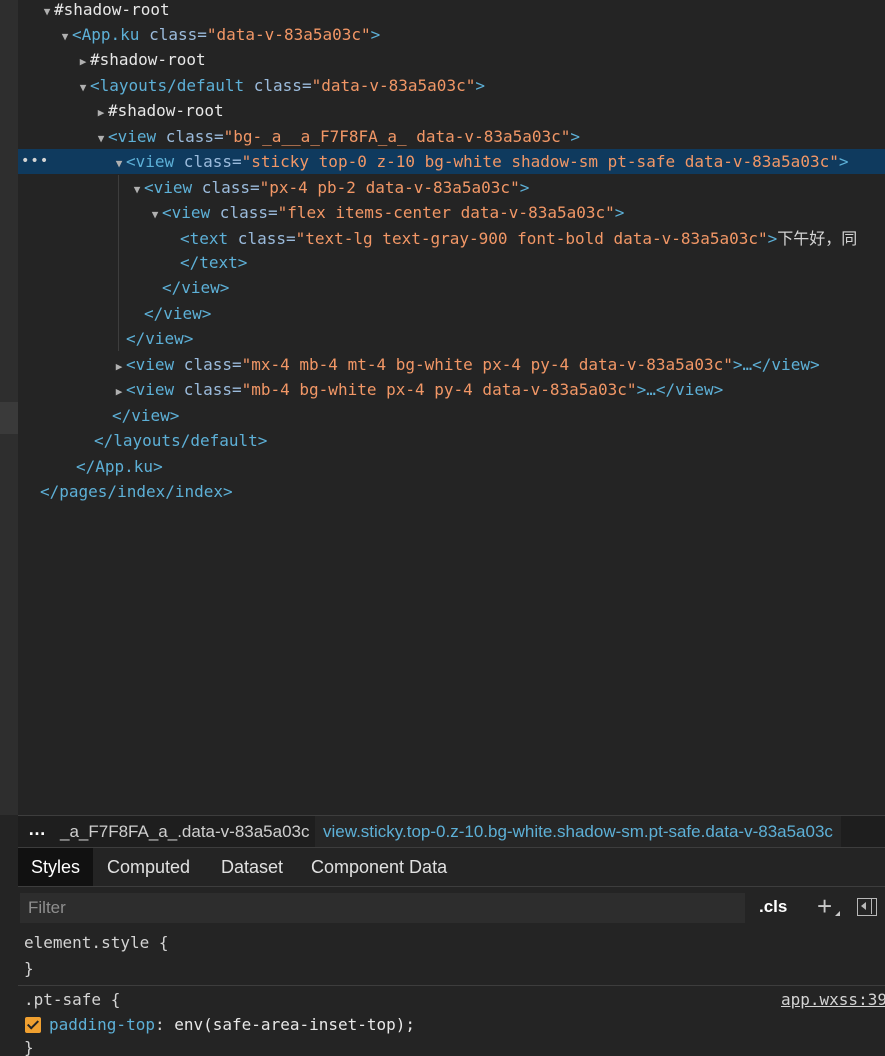 This screenshot has width=885, height=1056. I want to click on cls-button: .cls, so click(773, 907).